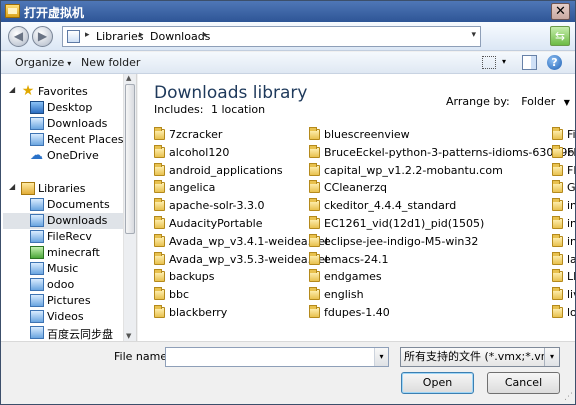 The width and height of the screenshot is (576, 405). Describe the element at coordinates (231, 93) in the screenshot. I see `library-title: Downloads library` at that location.